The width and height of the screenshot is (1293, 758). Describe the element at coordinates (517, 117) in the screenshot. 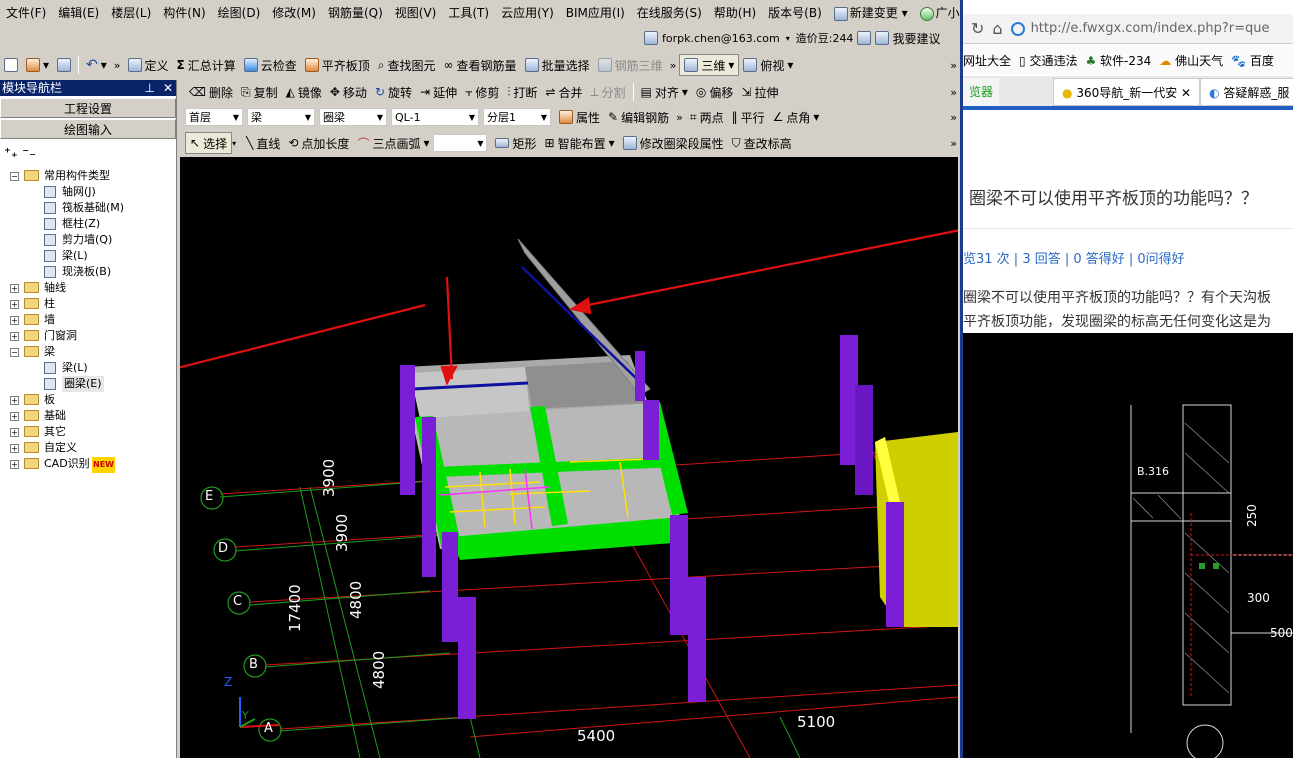

I see `layer-select: 分层1 ▼` at that location.